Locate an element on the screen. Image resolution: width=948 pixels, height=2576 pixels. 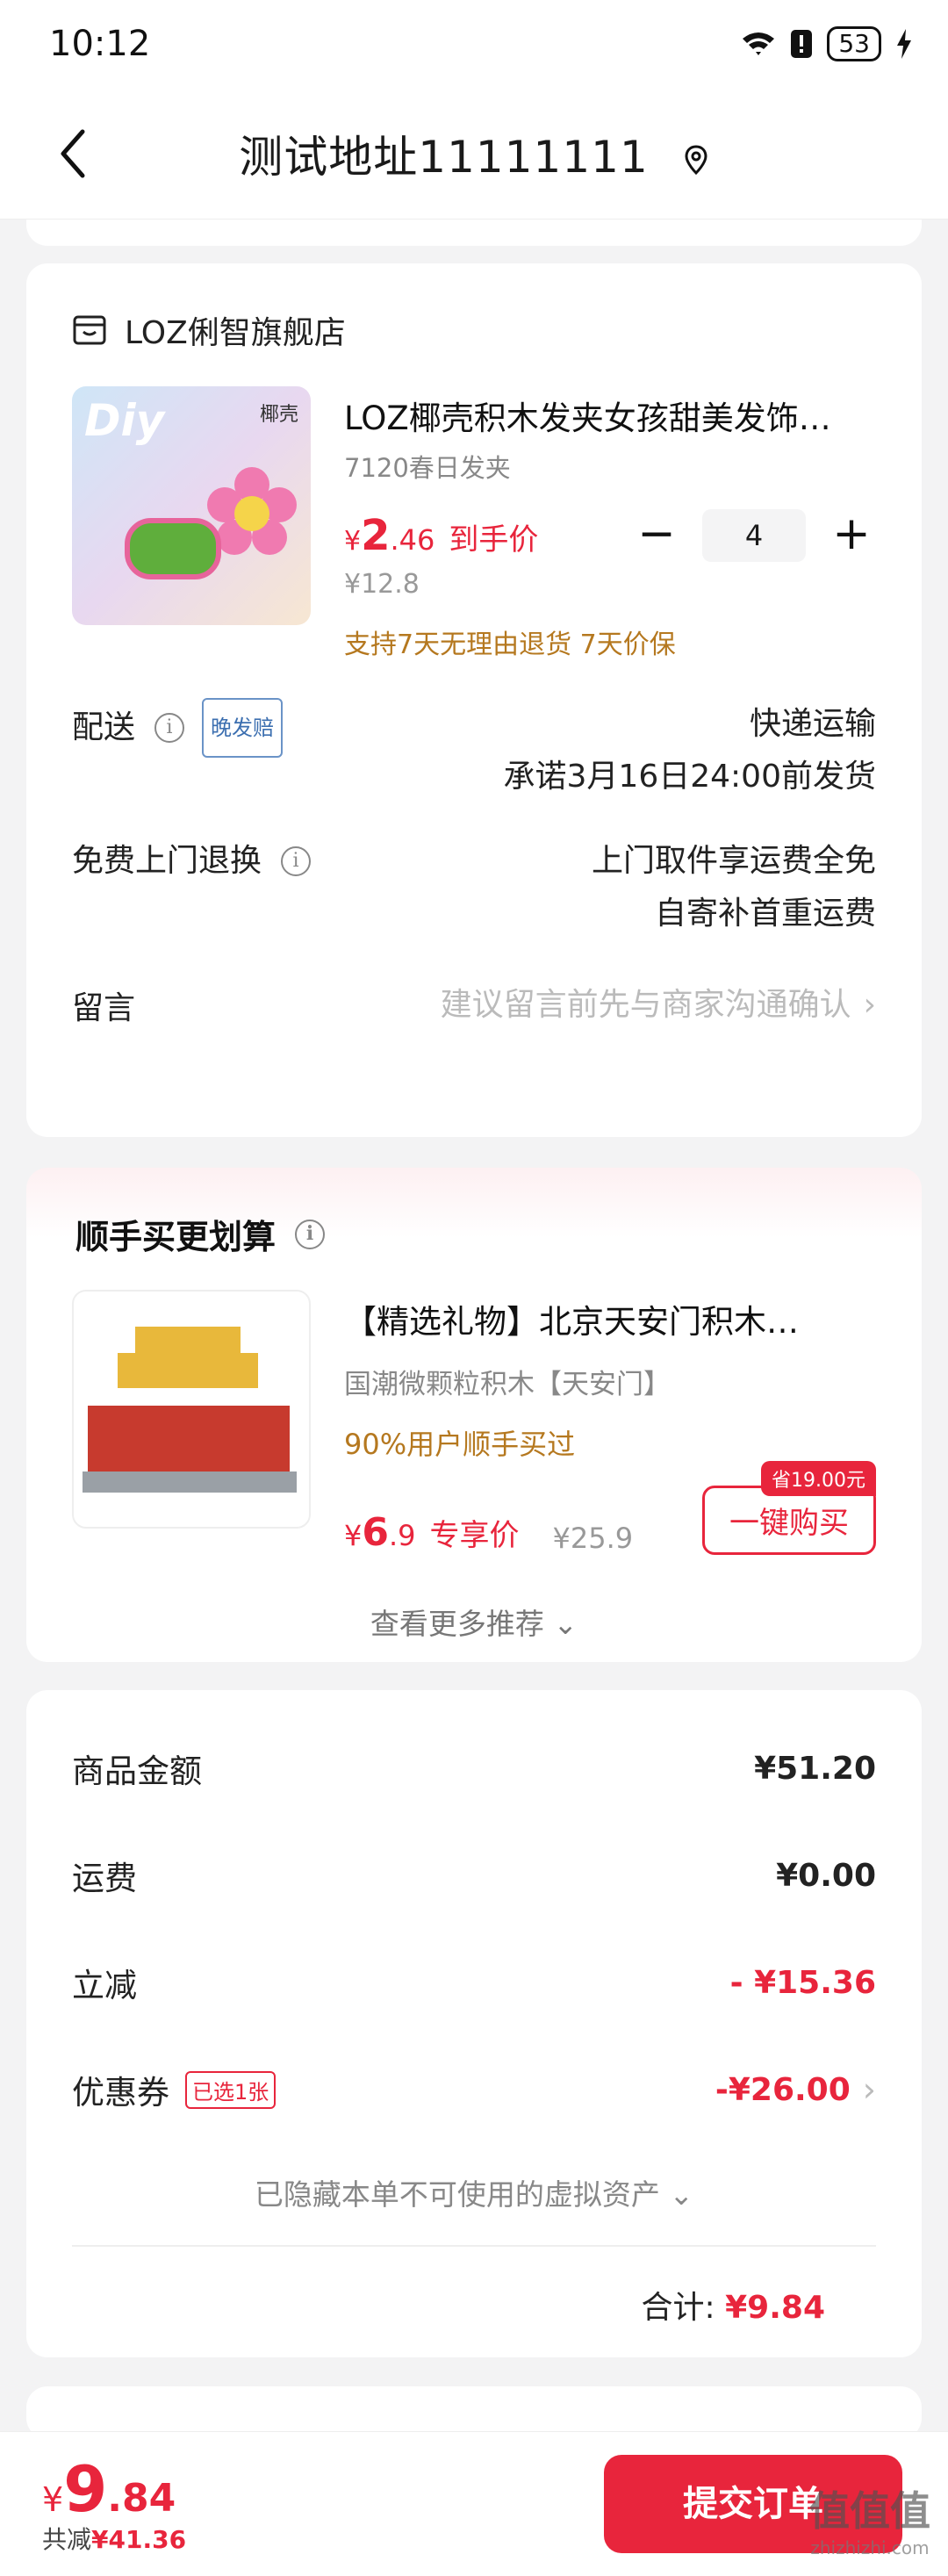
delivery-row: 配送 i 晚发赔 快递运输 承诺3月16日24:00前发货 is located at coordinates (474, 750).